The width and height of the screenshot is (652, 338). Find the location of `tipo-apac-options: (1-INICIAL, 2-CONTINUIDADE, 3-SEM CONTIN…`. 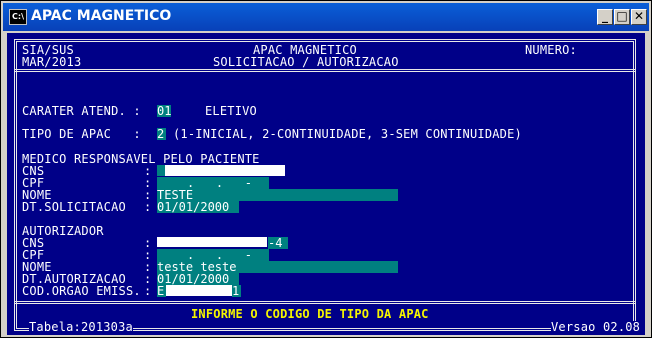

tipo-apac-options: (1-INICIAL, 2-CONTINUIDADE, 3-SEM CONTIN… is located at coordinates (347, 134).